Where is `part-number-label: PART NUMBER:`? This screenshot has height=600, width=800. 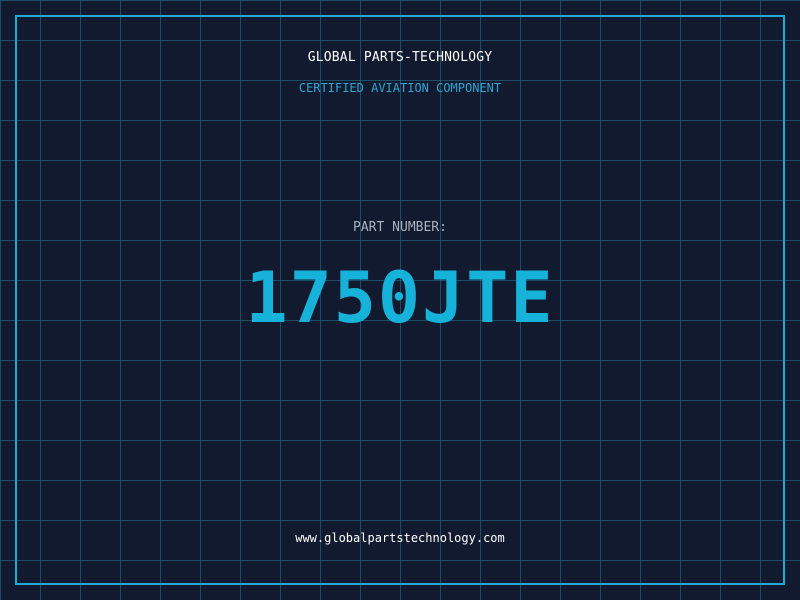
part-number-label: PART NUMBER: is located at coordinates (400, 227).